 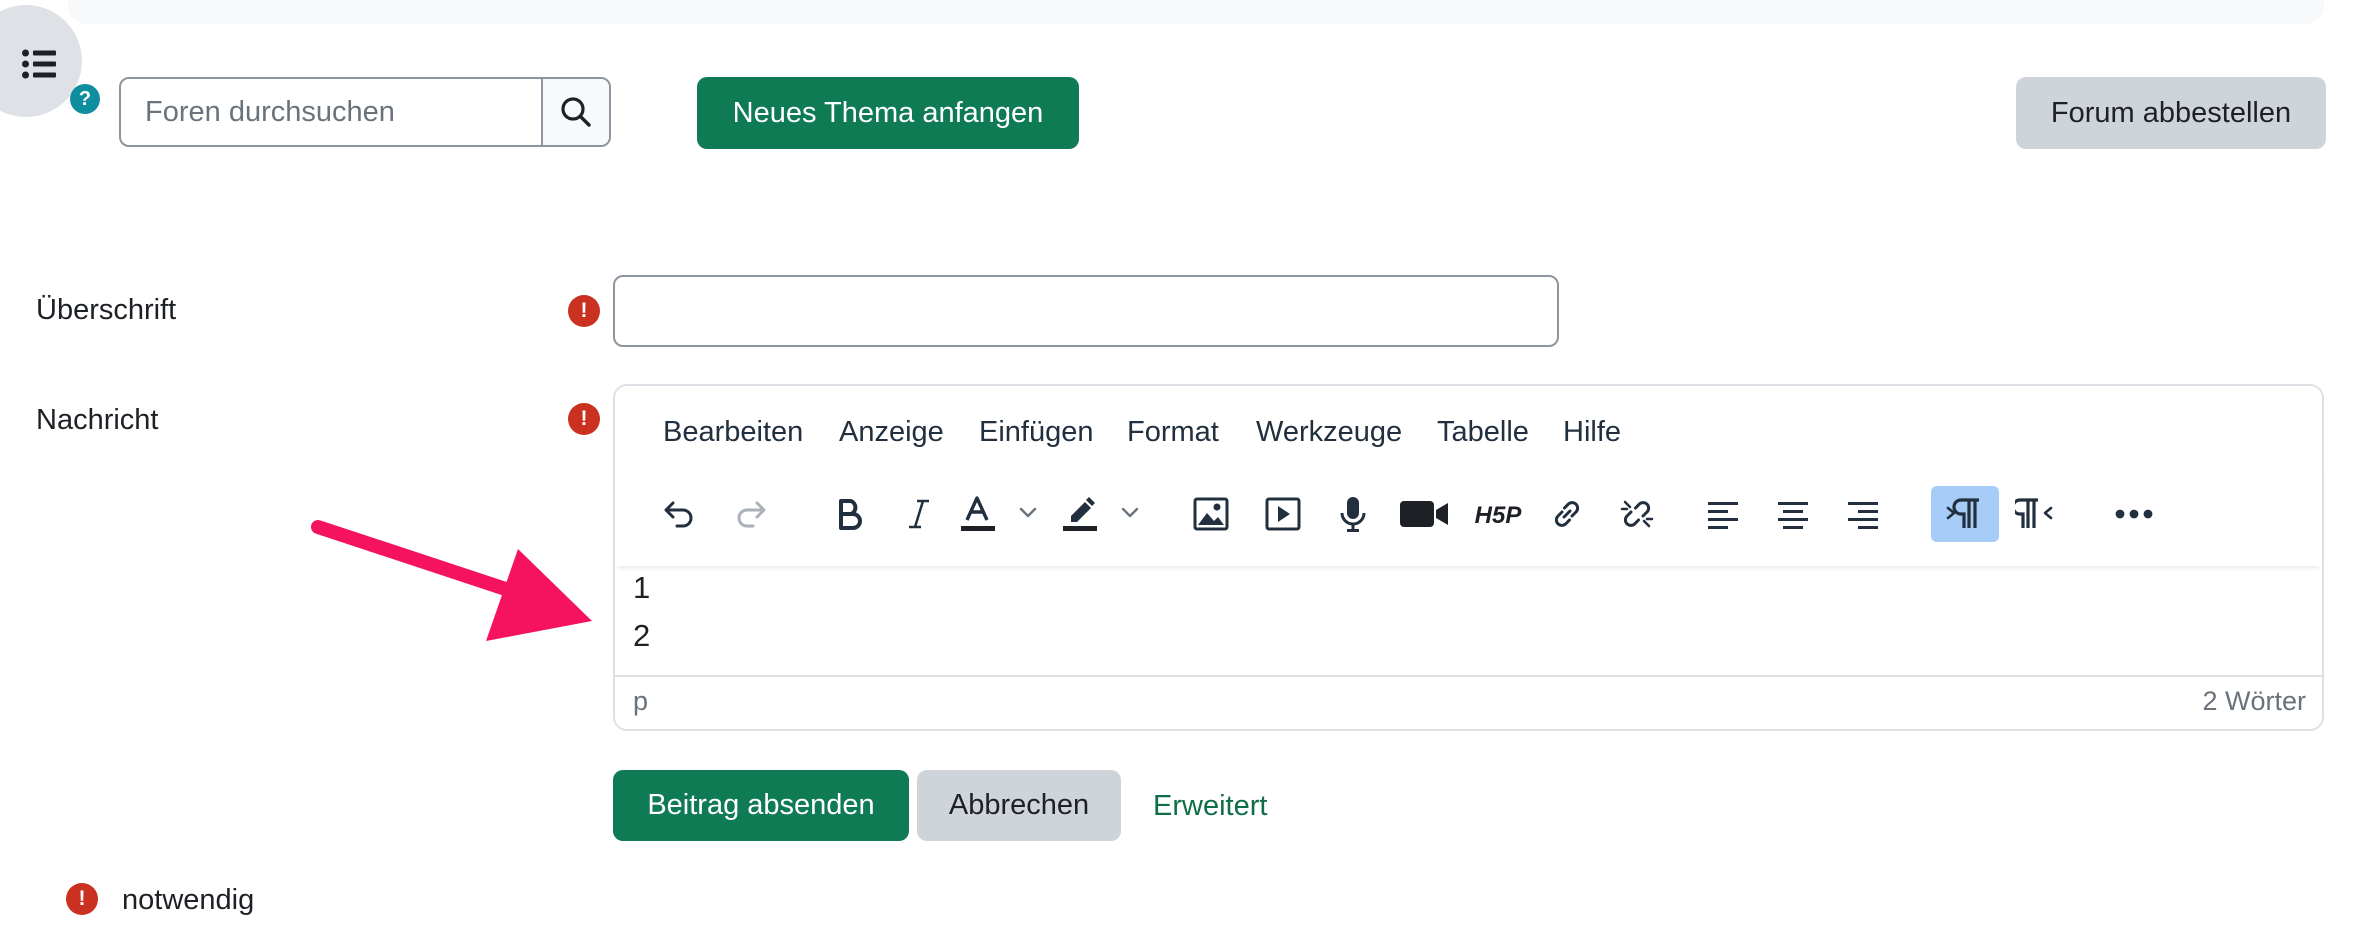 What do you see at coordinates (888, 113) in the screenshot?
I see `new-topic-button: Neues Thema anfangen` at bounding box center [888, 113].